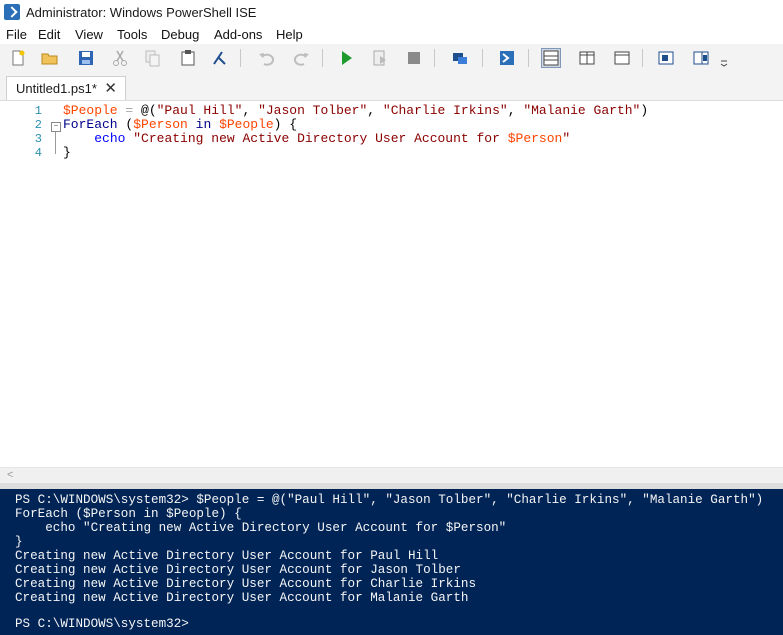 This screenshot has width=783, height=635. I want to click on title-bar: Administrator: Windows PowerShell ISE, so click(391, 13).